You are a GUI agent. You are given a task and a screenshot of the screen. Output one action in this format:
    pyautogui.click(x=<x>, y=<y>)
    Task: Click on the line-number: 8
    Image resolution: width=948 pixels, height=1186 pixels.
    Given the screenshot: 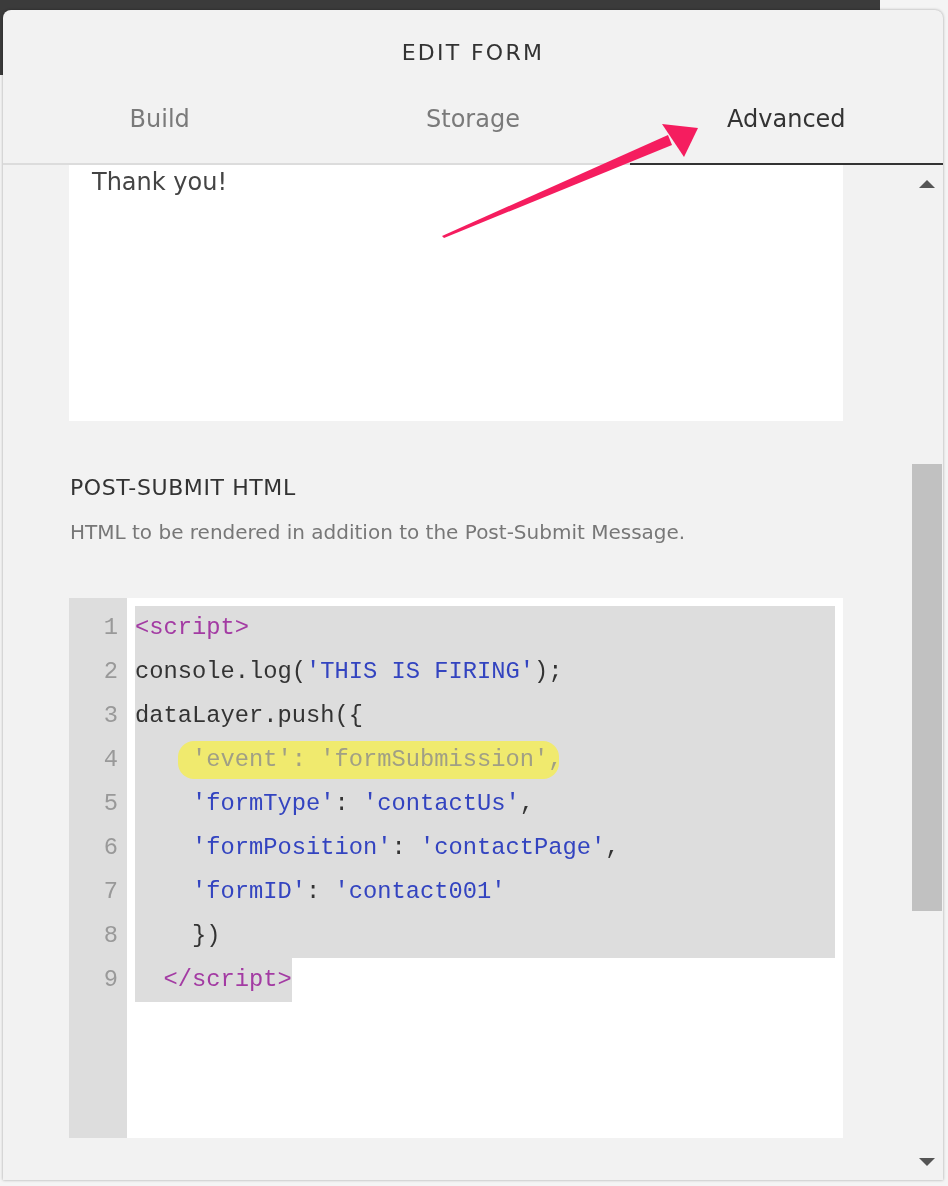 What is the action you would take?
    pyautogui.click(x=110, y=936)
    